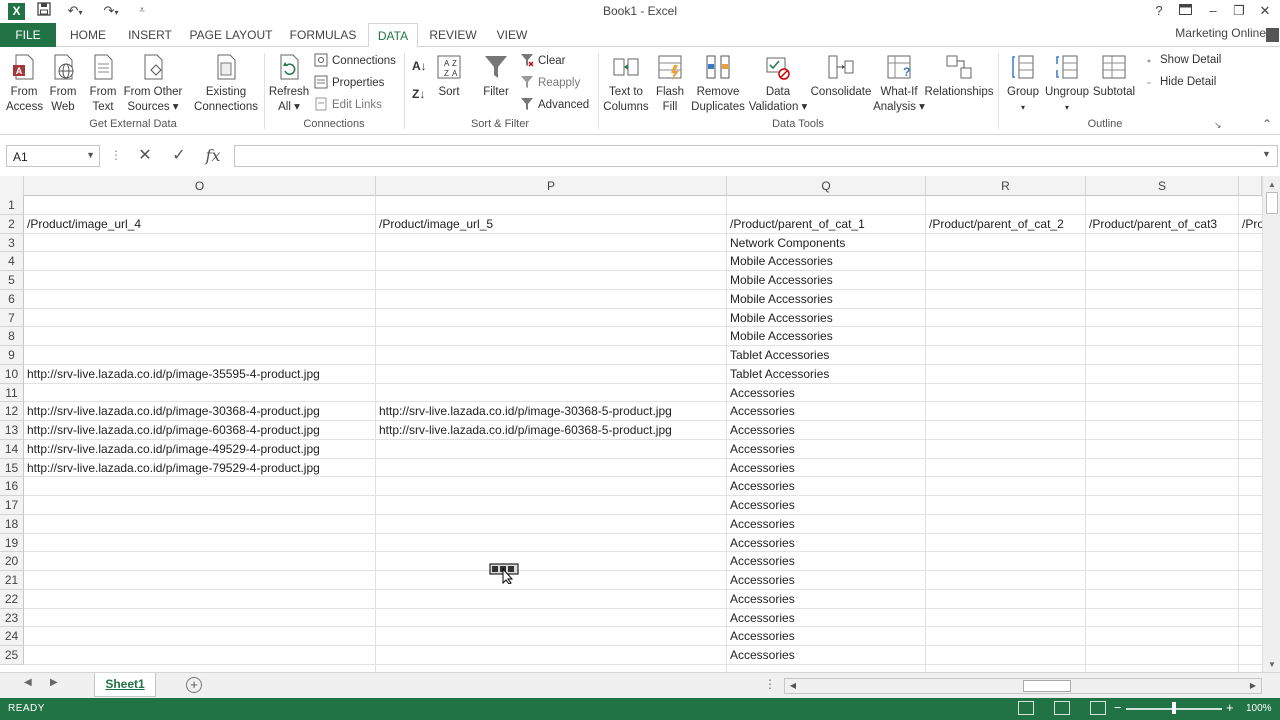 Image resolution: width=1280 pixels, height=720 pixels. I want to click on connections-button: Connections, so click(355, 60).